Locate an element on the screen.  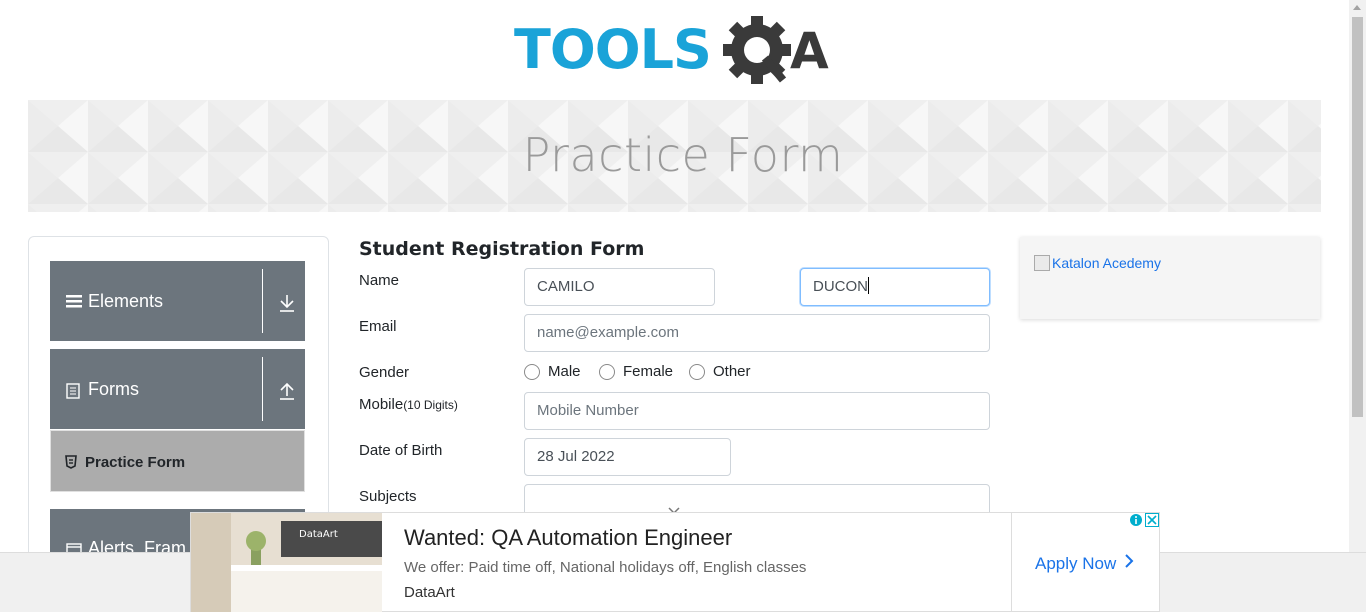
document-icon is located at coordinates (73, 393).